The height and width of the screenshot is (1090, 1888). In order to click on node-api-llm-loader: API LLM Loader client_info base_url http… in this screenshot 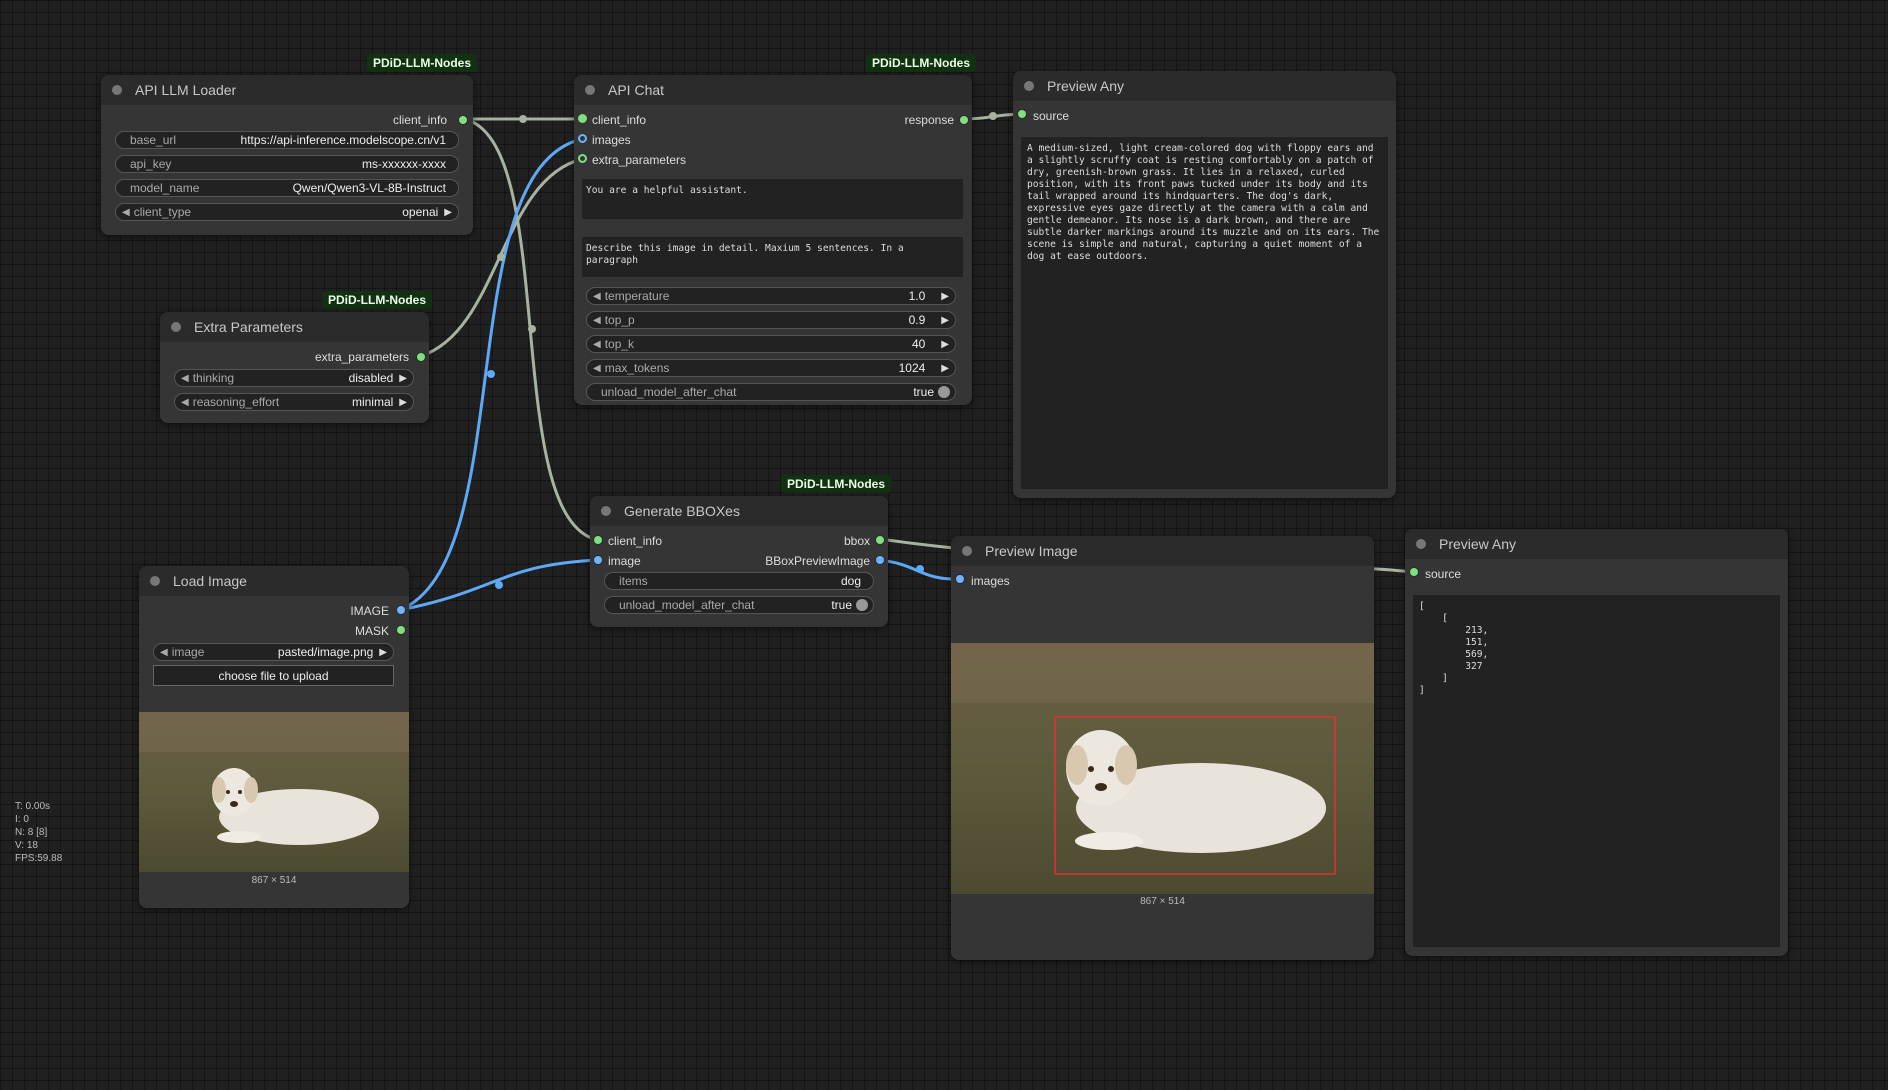, I will do `click(287, 155)`.